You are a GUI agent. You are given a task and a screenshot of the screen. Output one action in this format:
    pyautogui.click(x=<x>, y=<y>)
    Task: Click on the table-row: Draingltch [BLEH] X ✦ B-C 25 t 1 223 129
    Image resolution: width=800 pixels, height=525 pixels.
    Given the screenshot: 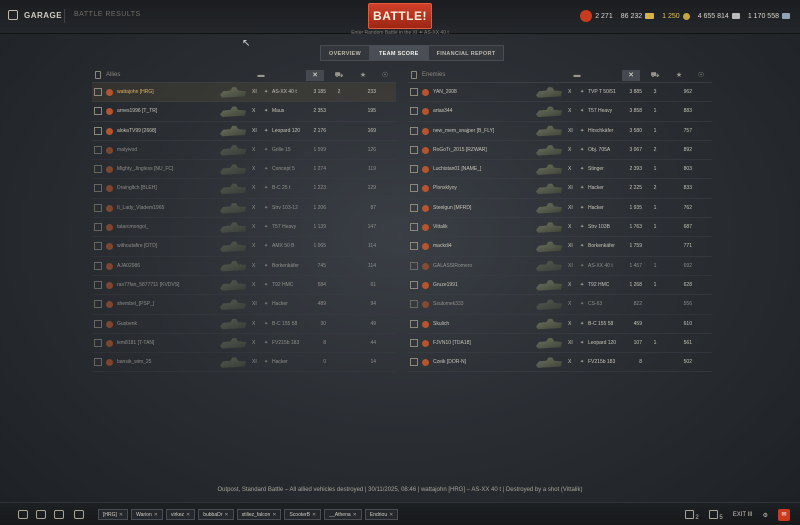 What is the action you would take?
    pyautogui.click(x=244, y=189)
    